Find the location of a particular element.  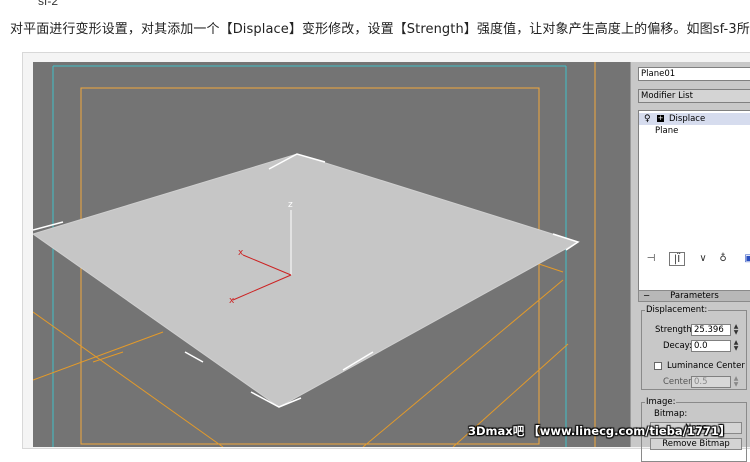

decay-spinner: ▲ ▼ is located at coordinates (736, 346).